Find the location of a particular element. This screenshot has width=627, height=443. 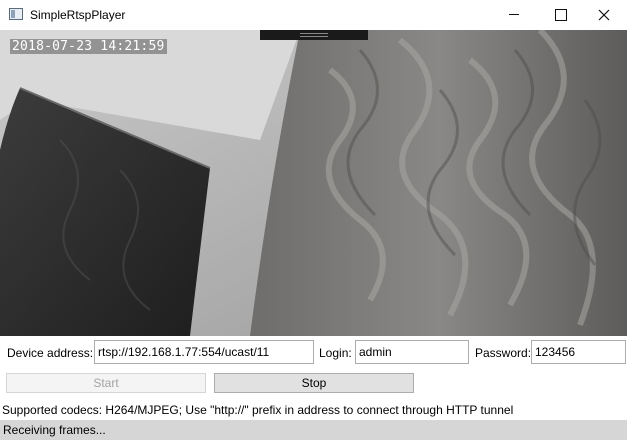

close-icon is located at coordinates (604, 15).